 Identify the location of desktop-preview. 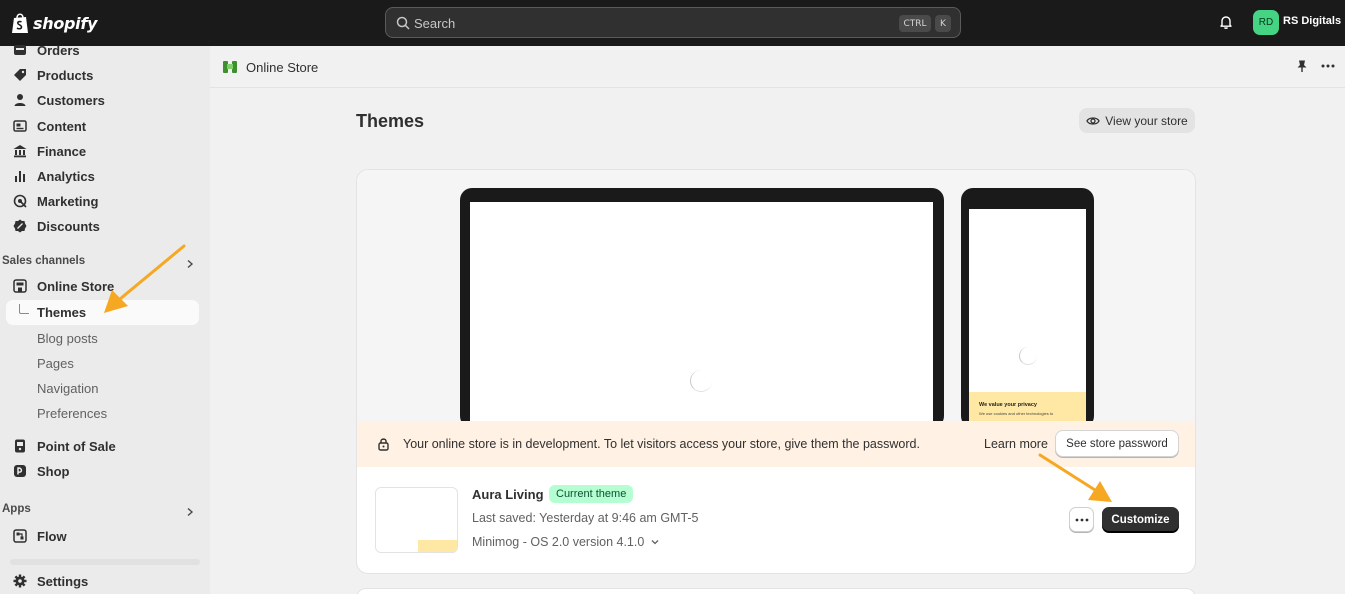
(702, 310).